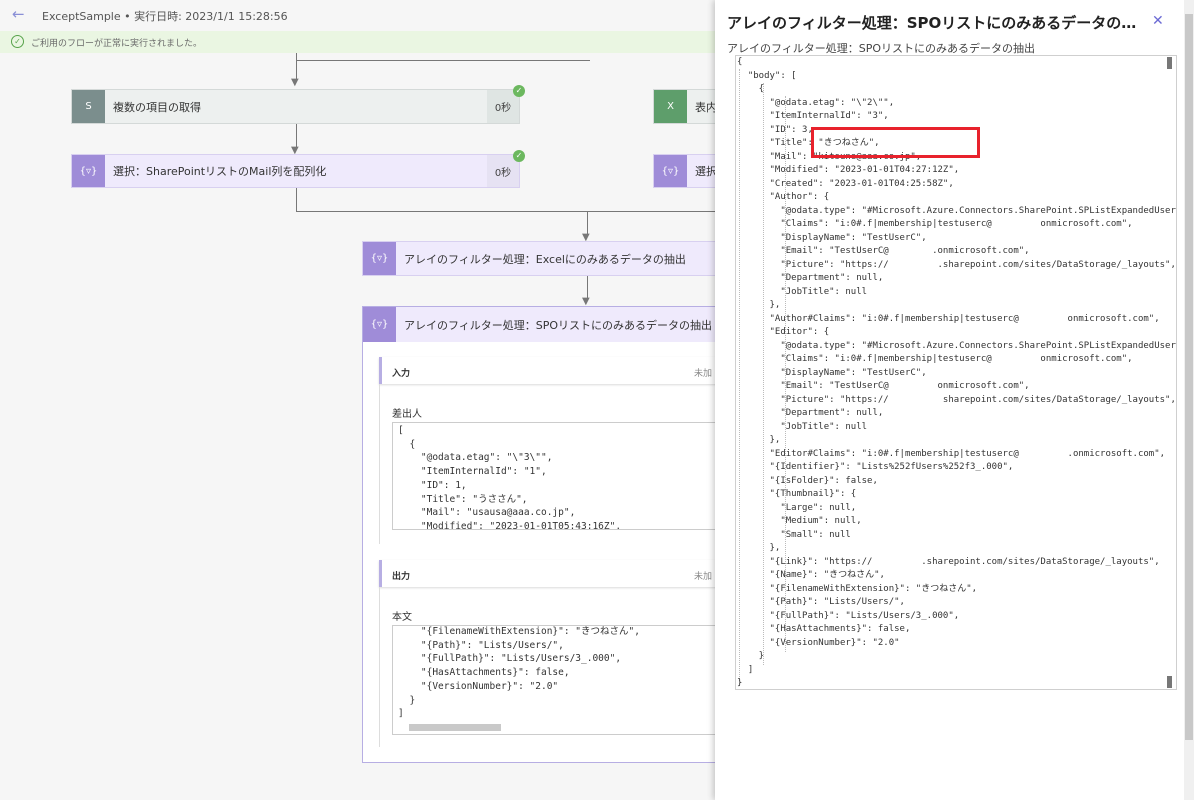 The image size is (1194, 800). Describe the element at coordinates (157, 107) in the screenshot. I see `step-get-items-label: 複数の項目の取得` at that location.